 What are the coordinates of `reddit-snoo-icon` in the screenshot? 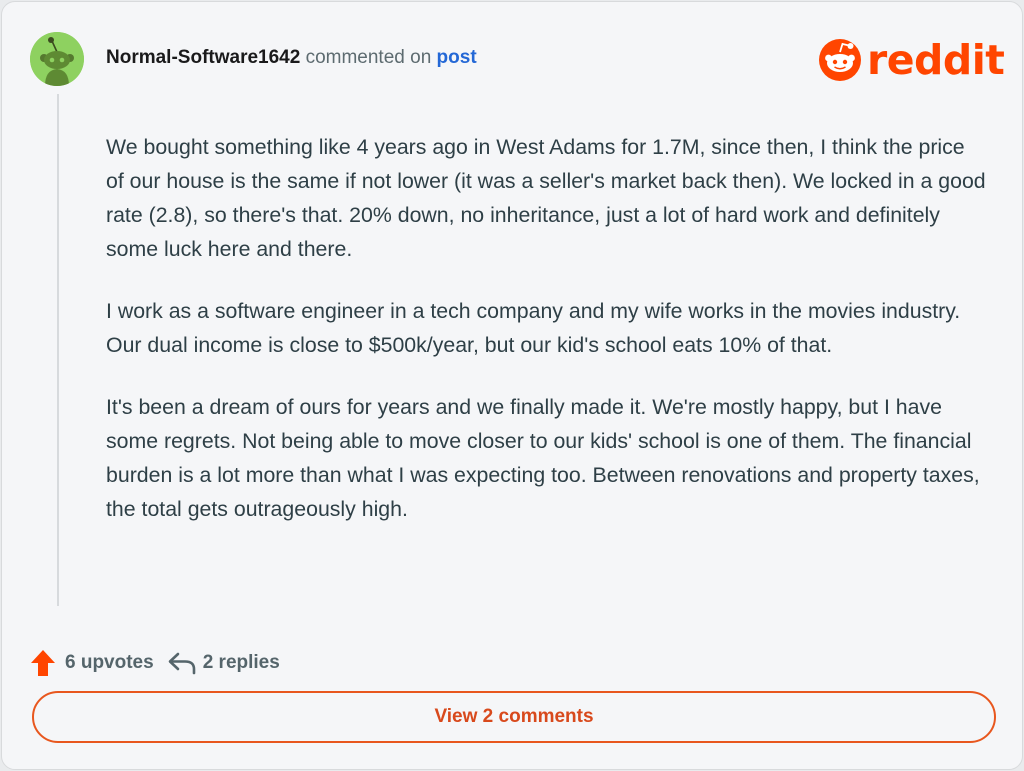 It's located at (840, 60).